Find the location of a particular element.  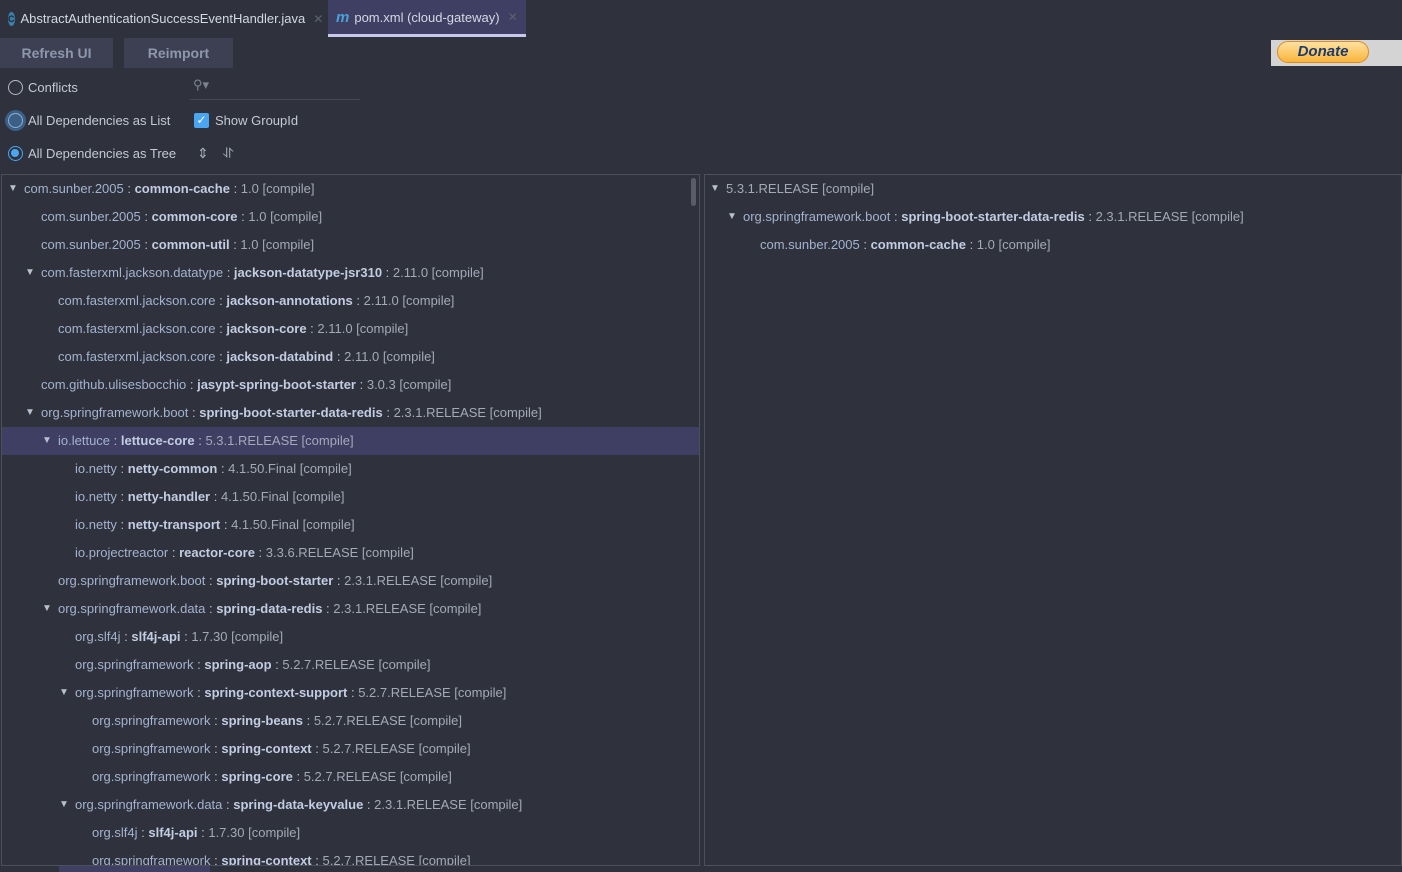

tree-row: ▼ 5.3.1.RELEASE [compile] is located at coordinates (1053, 189).